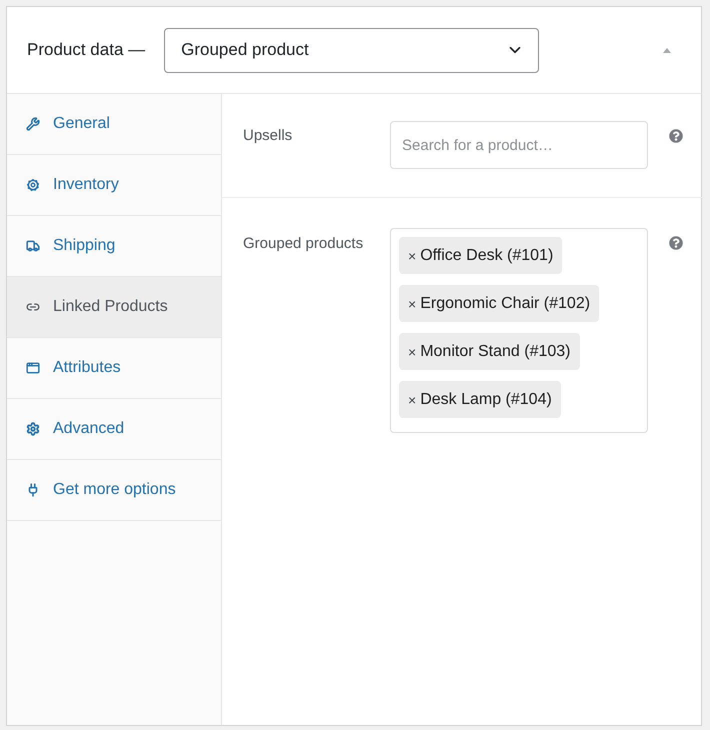 The width and height of the screenshot is (710, 730). I want to click on wrench-icon, so click(33, 124).